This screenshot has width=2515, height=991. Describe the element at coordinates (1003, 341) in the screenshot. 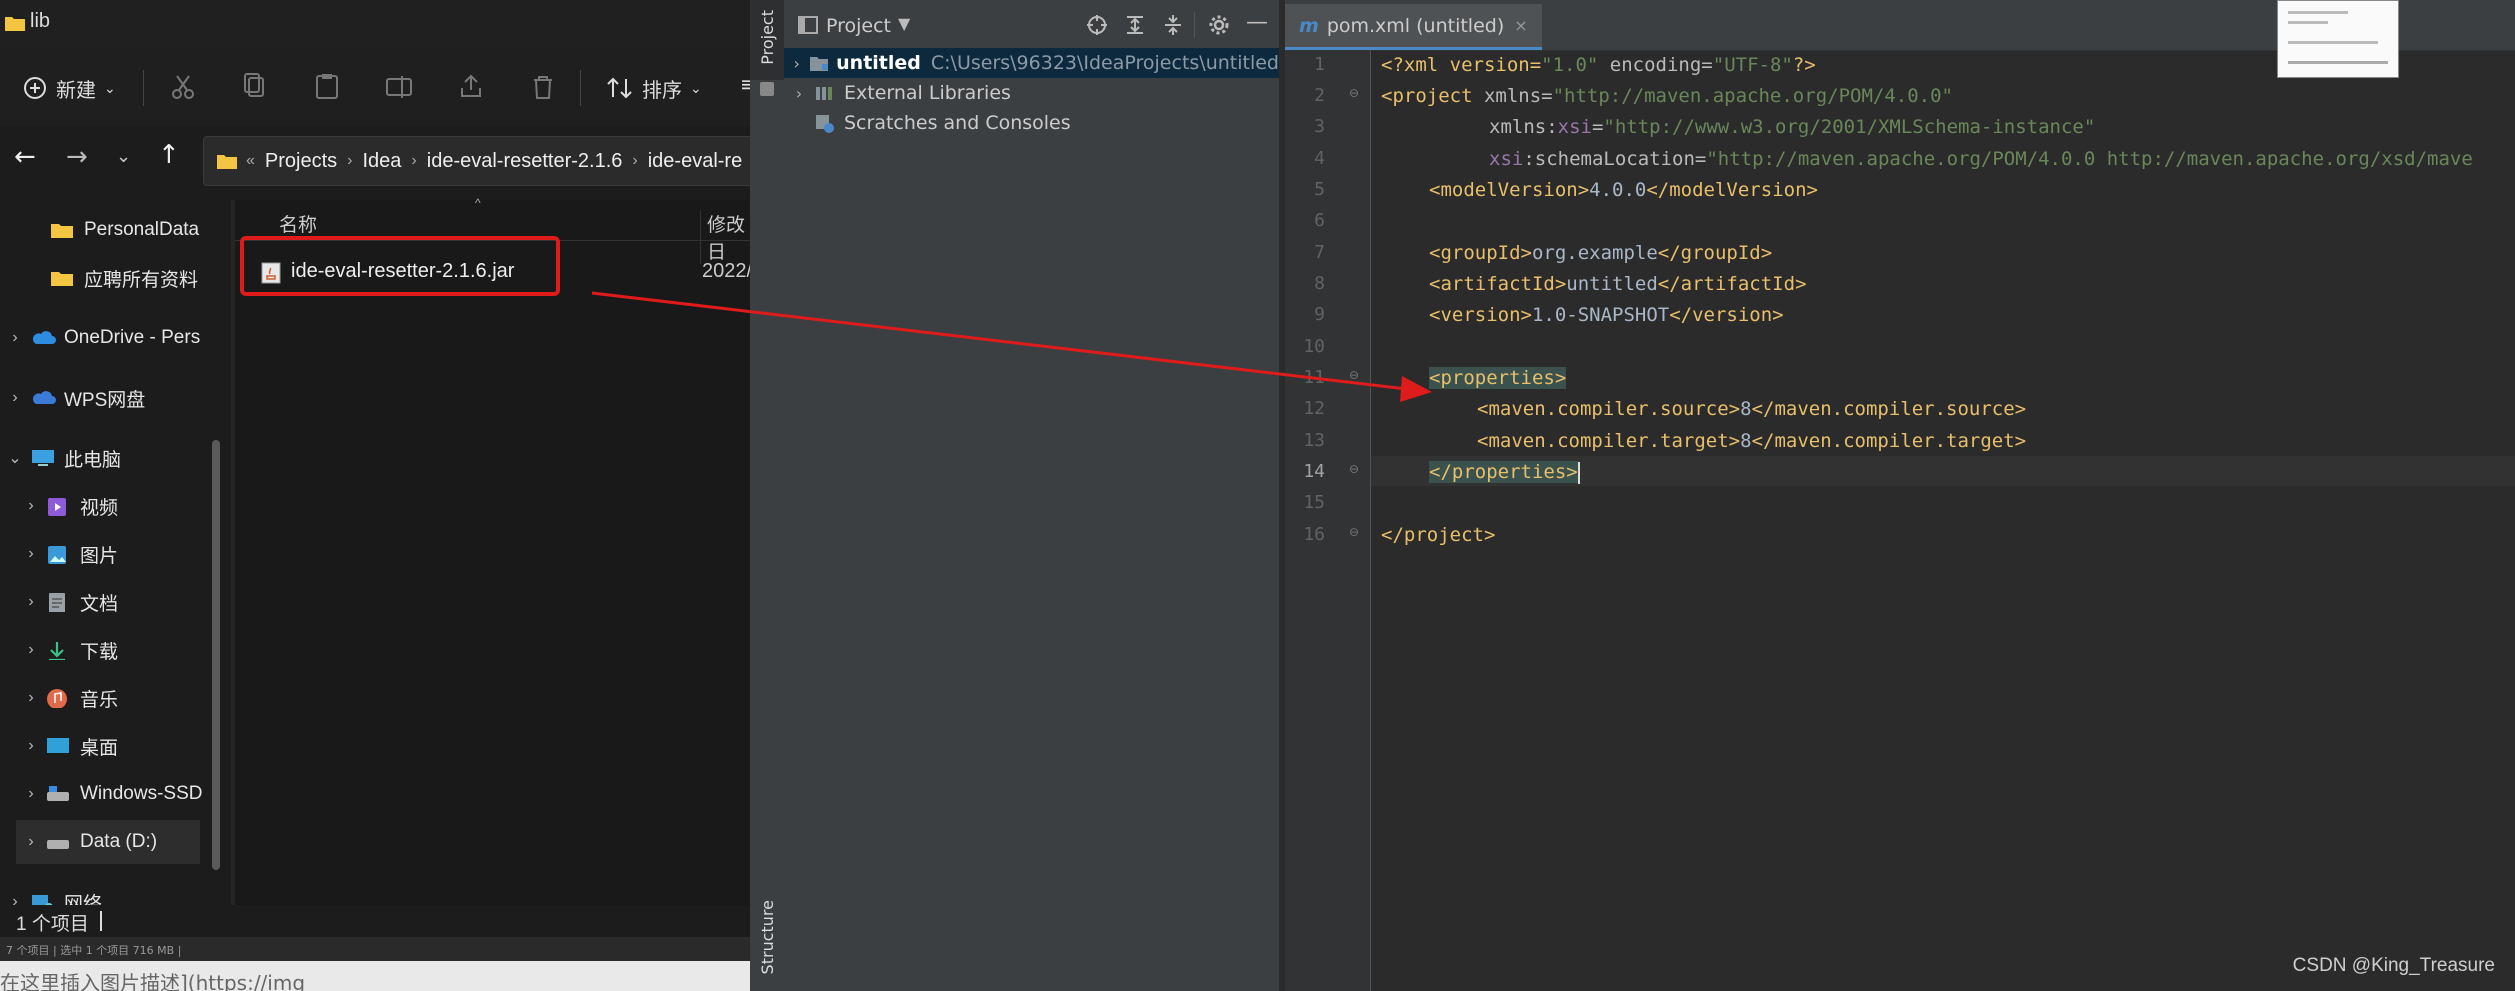

I see `annotation-arrow-line` at that location.